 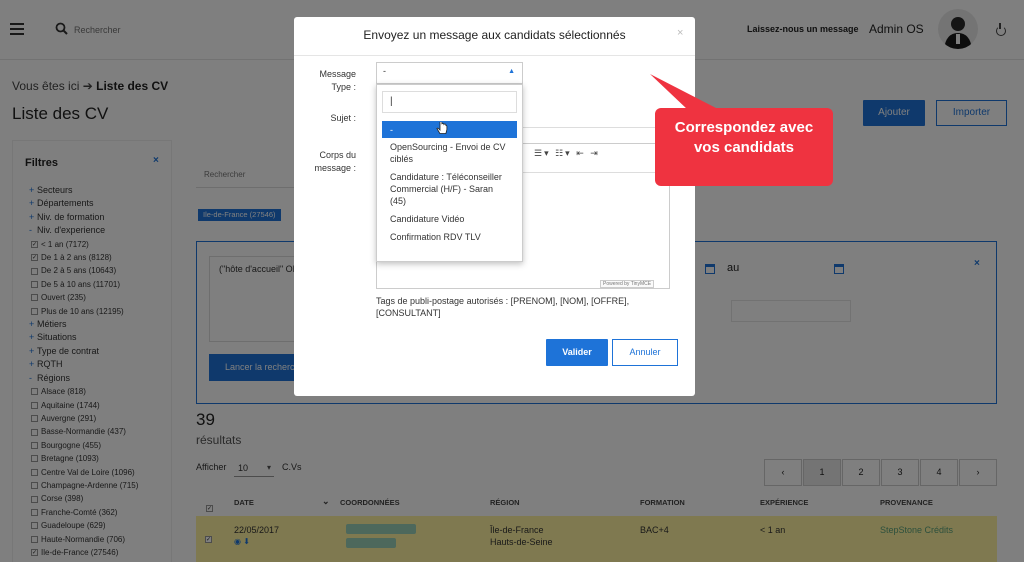 What do you see at coordinates (334, 162) in the screenshot?
I see `body-label: Corps du message :` at bounding box center [334, 162].